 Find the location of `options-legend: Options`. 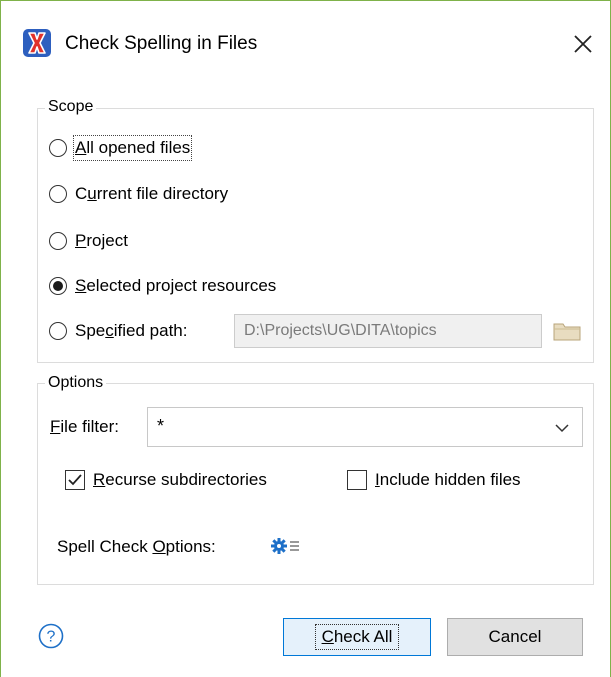

options-legend: Options is located at coordinates (76, 383).